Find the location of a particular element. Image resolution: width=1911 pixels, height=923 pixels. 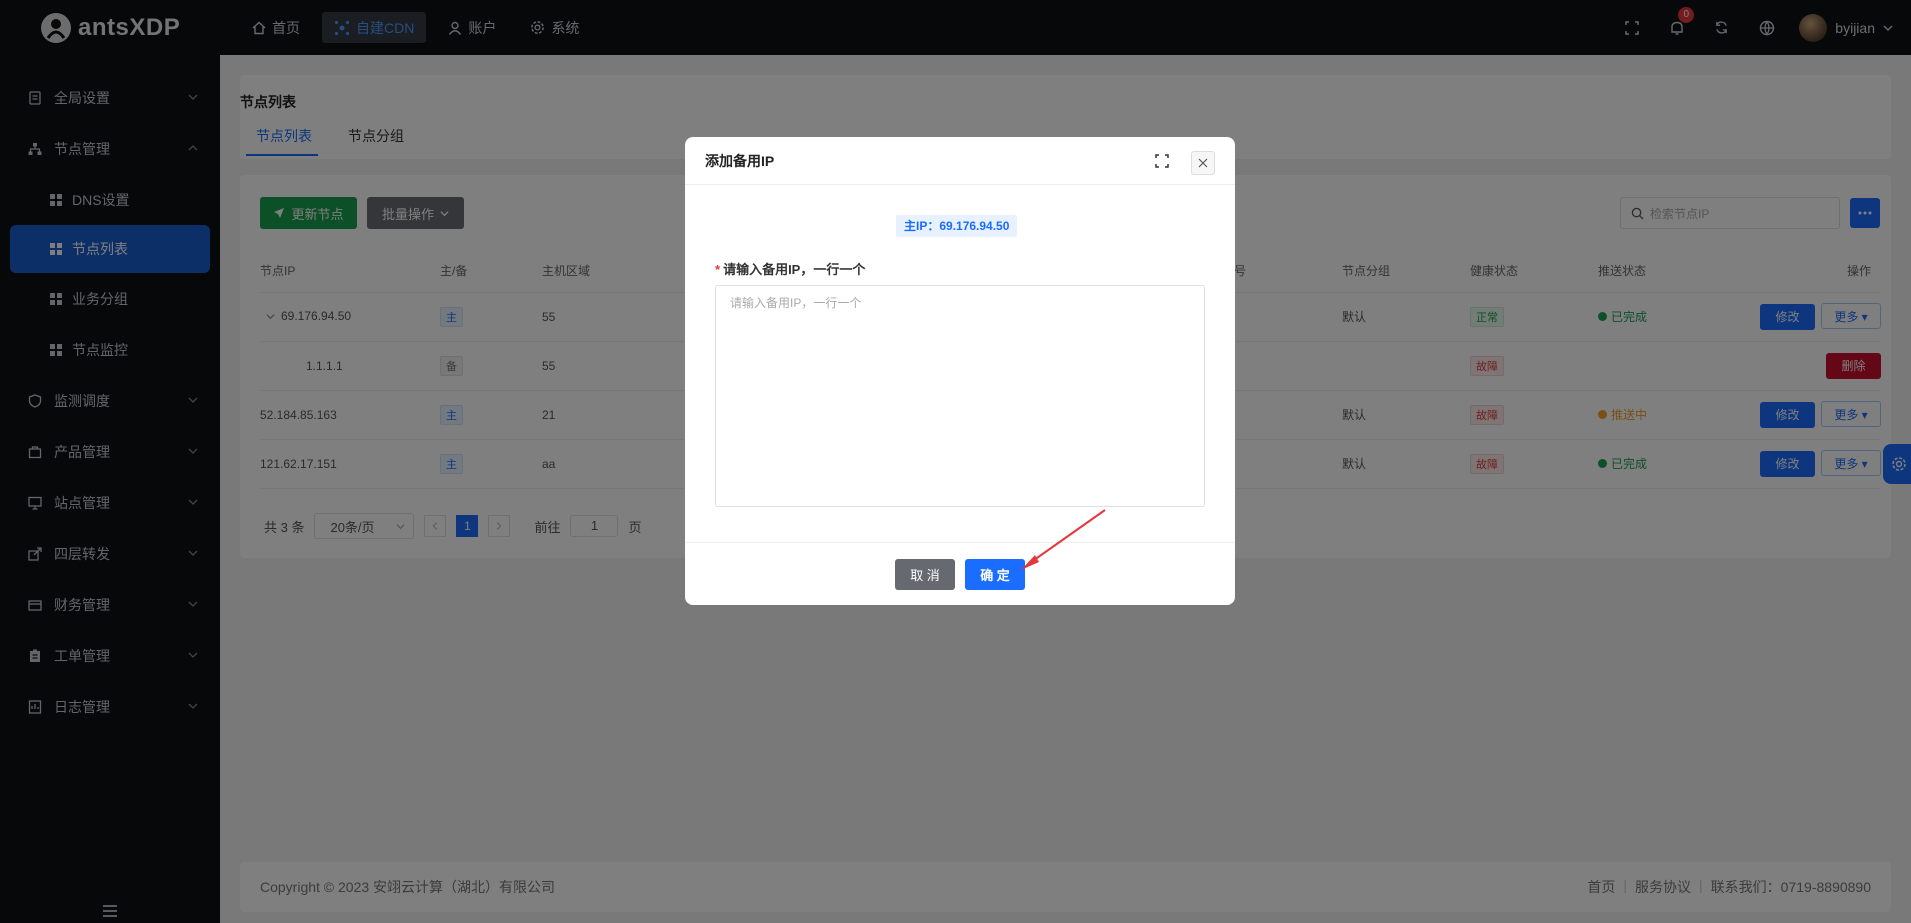

cancel-button: 取 消 is located at coordinates (925, 574).